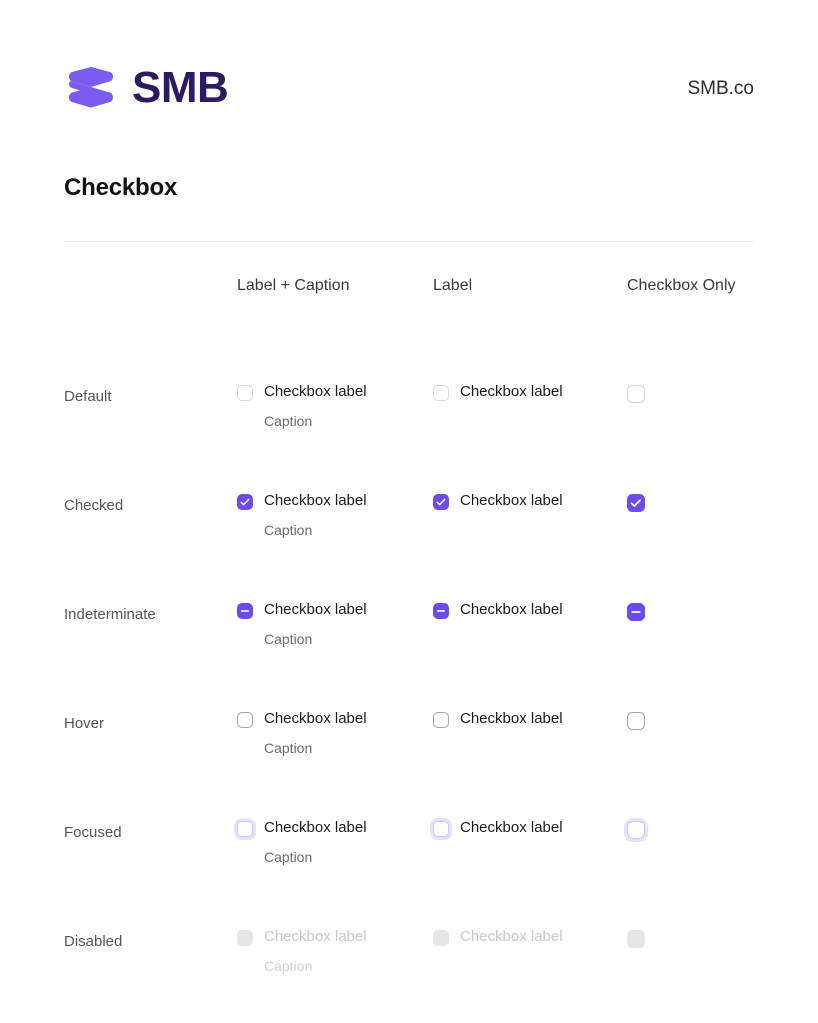  I want to click on checkbox-default-label-caption: Checkbox label Caption, so click(335, 406).